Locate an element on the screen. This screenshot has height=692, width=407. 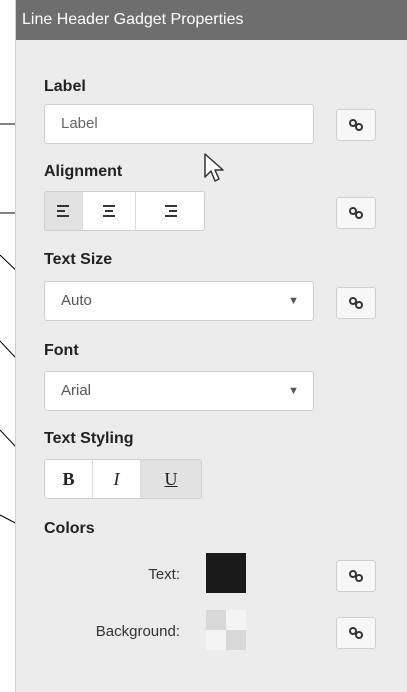
background-color-link-button is located at coordinates (356, 633).